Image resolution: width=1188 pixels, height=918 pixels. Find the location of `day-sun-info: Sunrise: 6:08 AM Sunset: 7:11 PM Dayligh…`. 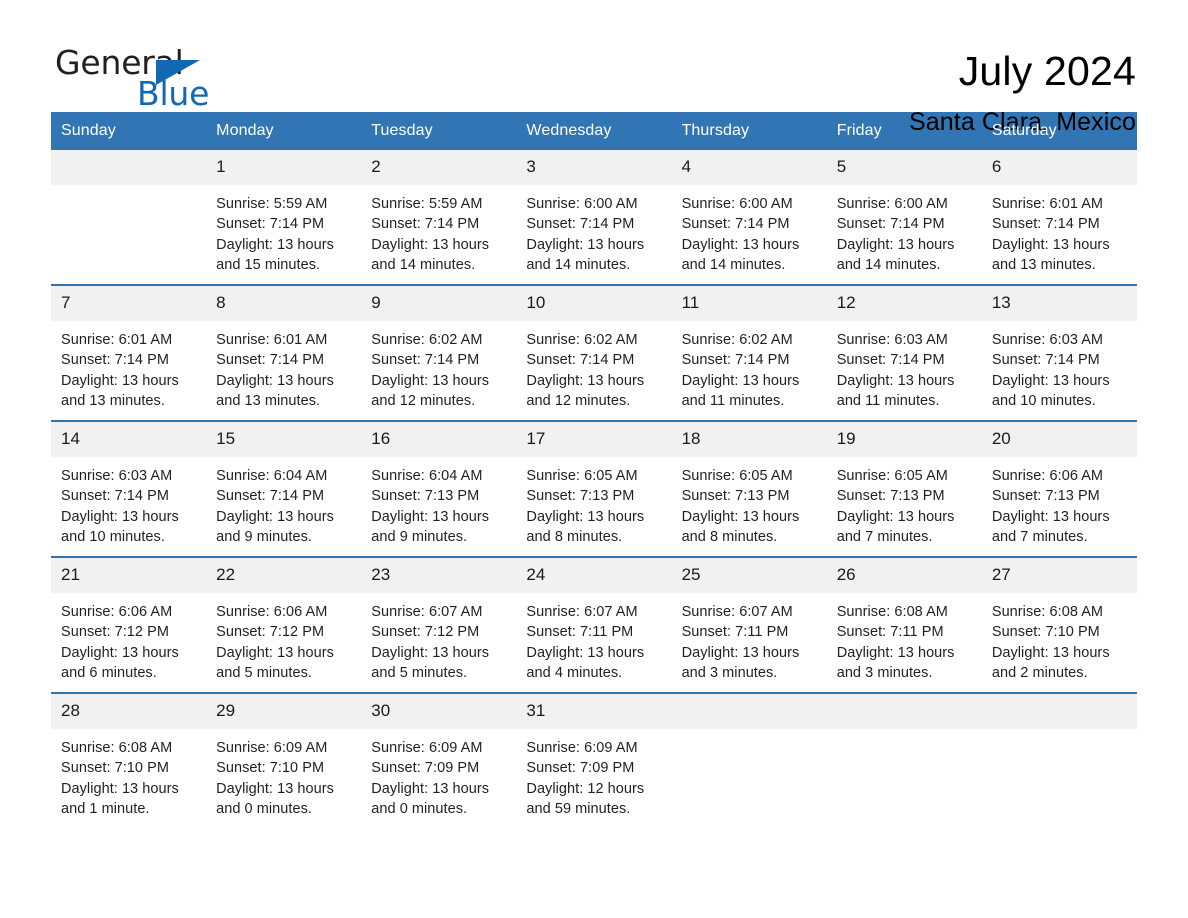

day-sun-info: Sunrise: 6:08 AM Sunset: 7:11 PM Dayligh… is located at coordinates (895, 642).